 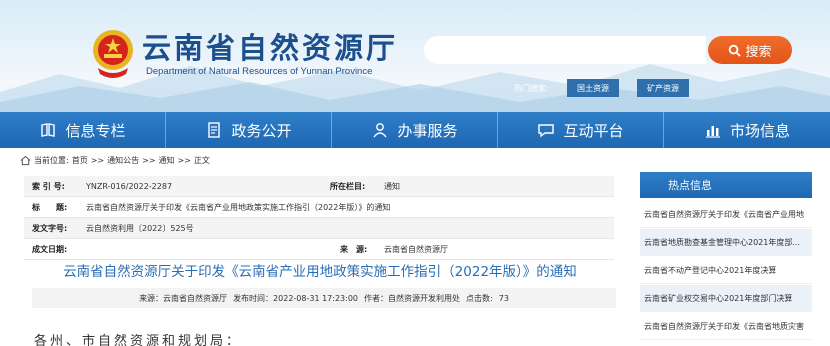 What do you see at coordinates (546, 131) in the screenshot?
I see `chat-icon` at bounding box center [546, 131].